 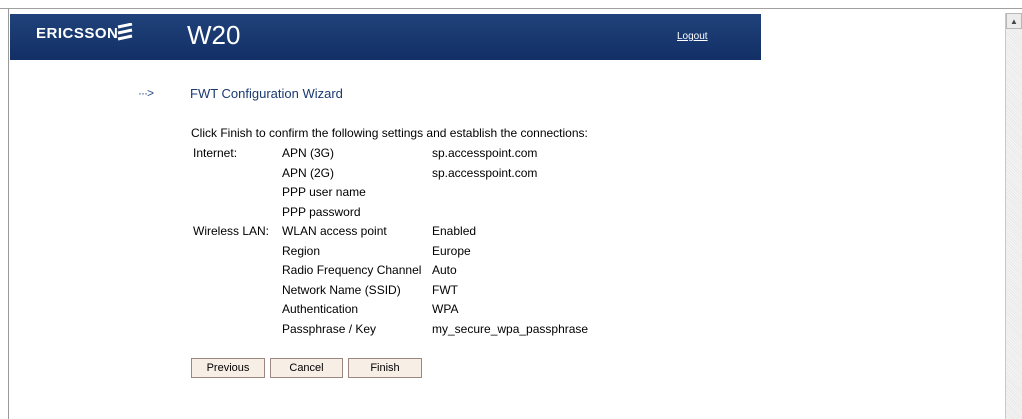 I want to click on settings-label: PPP user name, so click(x=324, y=192).